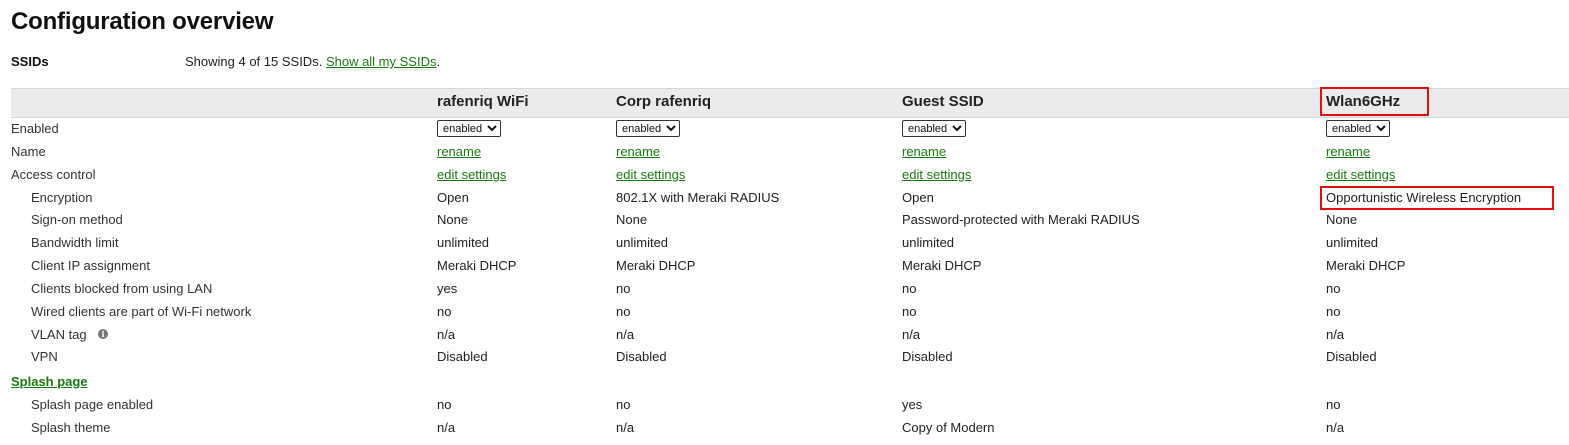 This screenshot has height=445, width=1569. Describe the element at coordinates (650, 174) in the screenshot. I see `access-control-link-2: edit settings` at that location.